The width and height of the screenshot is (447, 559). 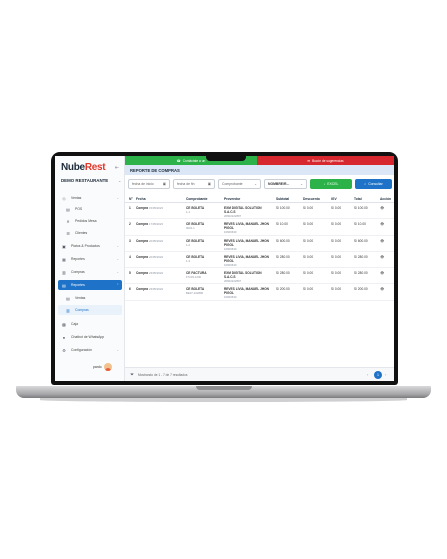 I want to click on name-select: NOMBRE/R... ⌄, so click(x=285, y=184).